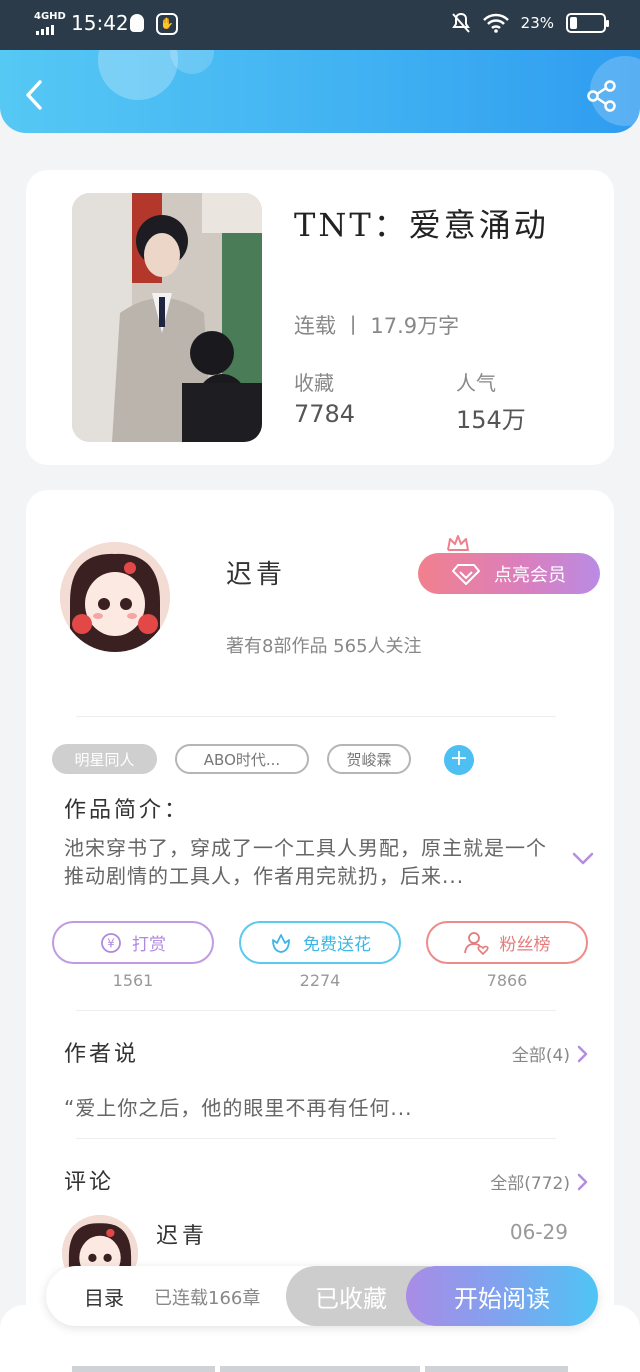 Image resolution: width=640 pixels, height=1372 pixels. Describe the element at coordinates (602, 96) in the screenshot. I see `share-button` at that location.